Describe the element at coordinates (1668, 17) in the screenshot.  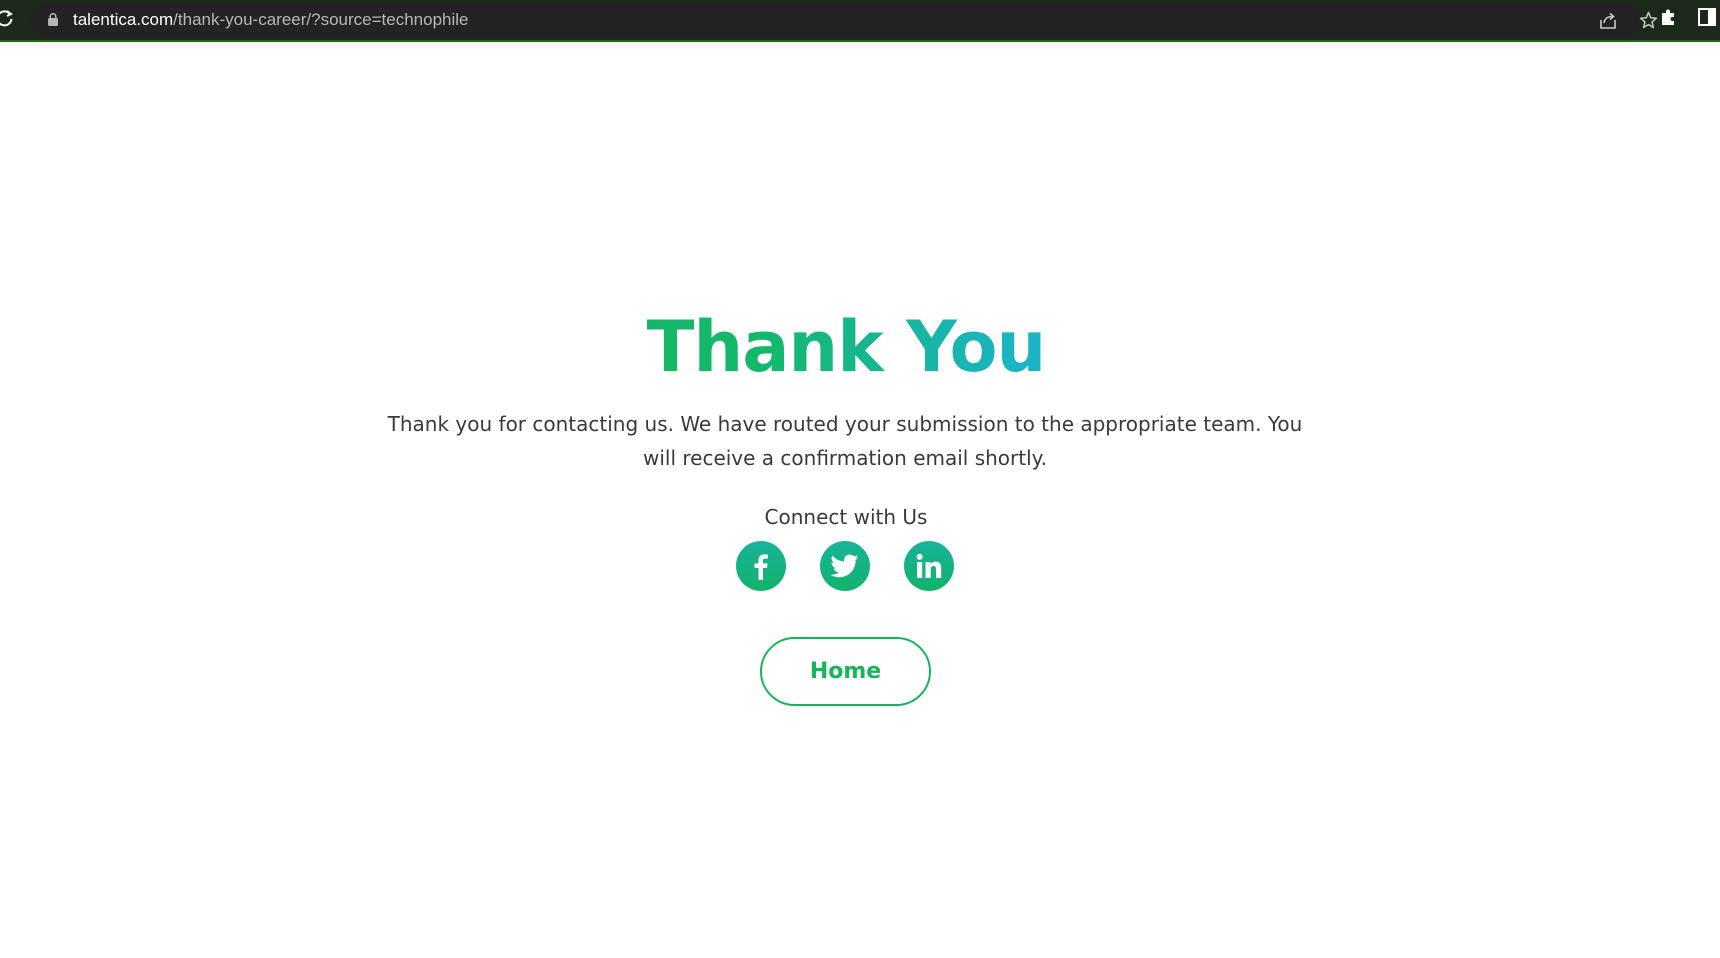
I see `extensions-icon` at that location.